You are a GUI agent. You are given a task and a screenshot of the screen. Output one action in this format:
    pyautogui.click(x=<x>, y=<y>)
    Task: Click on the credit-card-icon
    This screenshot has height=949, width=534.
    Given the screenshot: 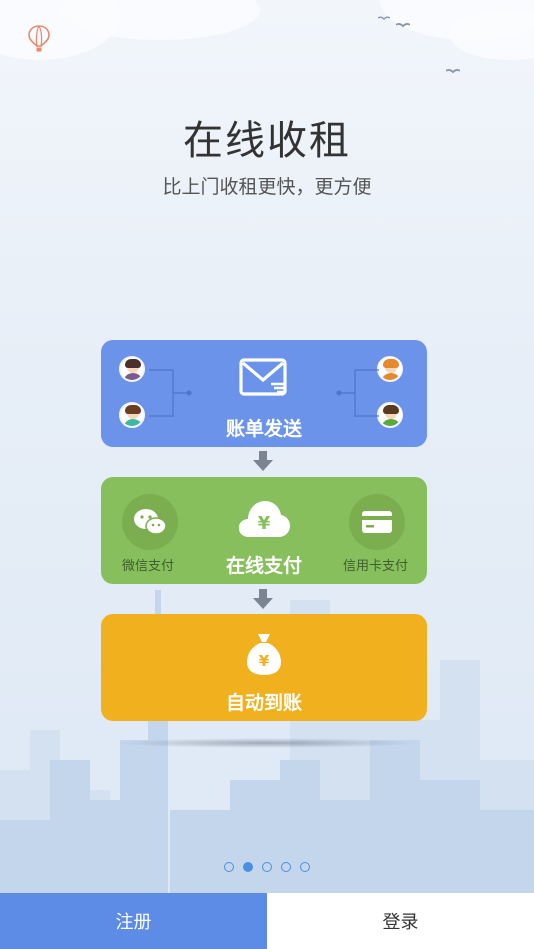 What is the action you would take?
    pyautogui.click(x=377, y=522)
    